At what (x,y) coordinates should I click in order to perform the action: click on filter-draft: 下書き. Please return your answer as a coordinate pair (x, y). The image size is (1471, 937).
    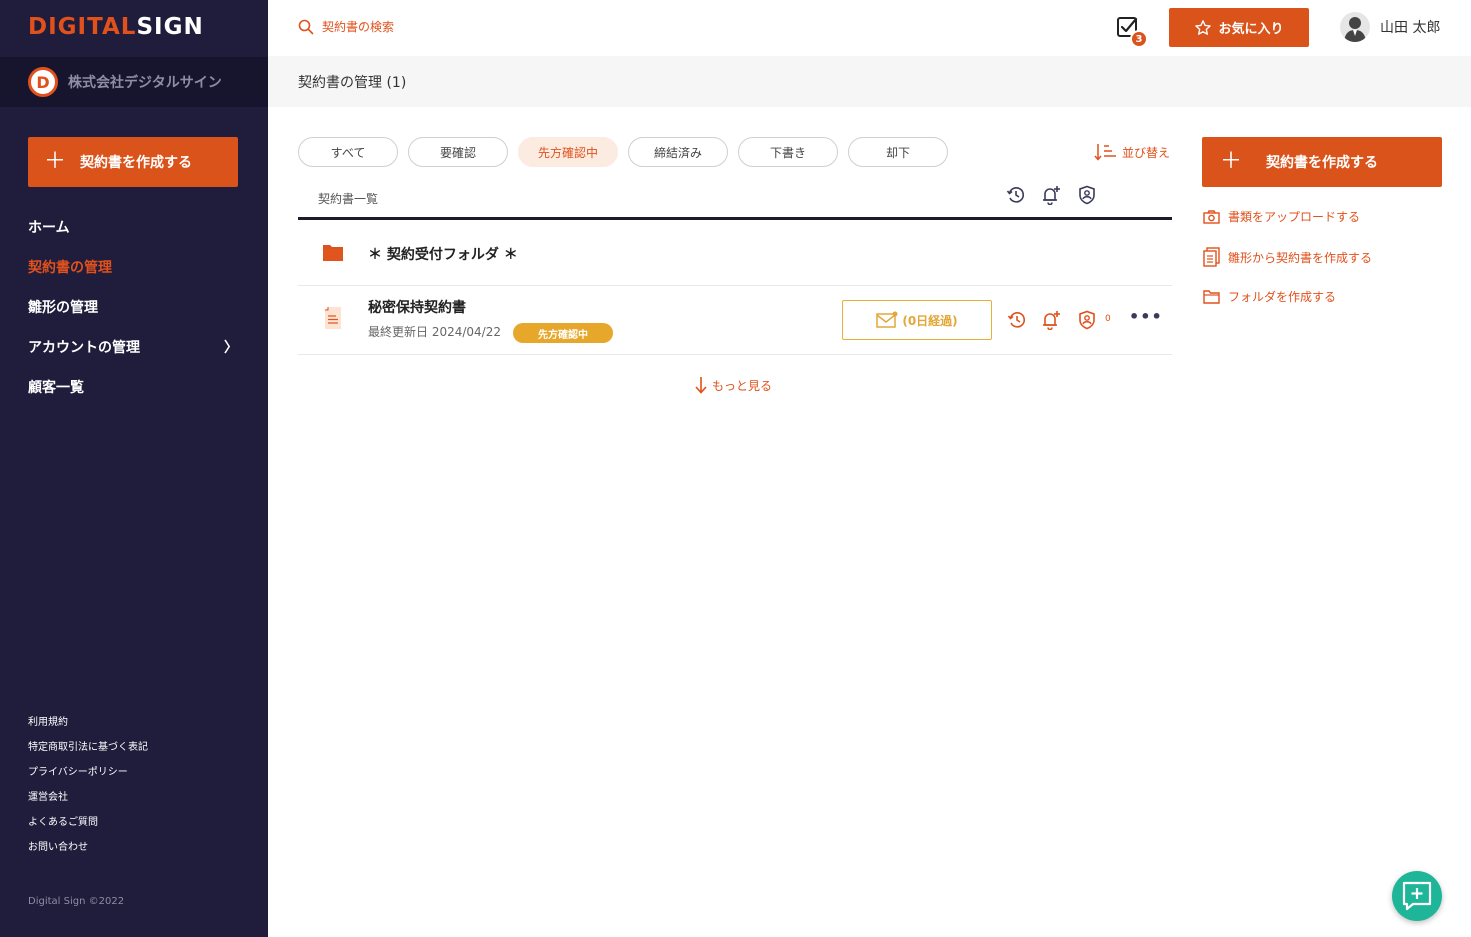
    Looking at the image, I should click on (788, 152).